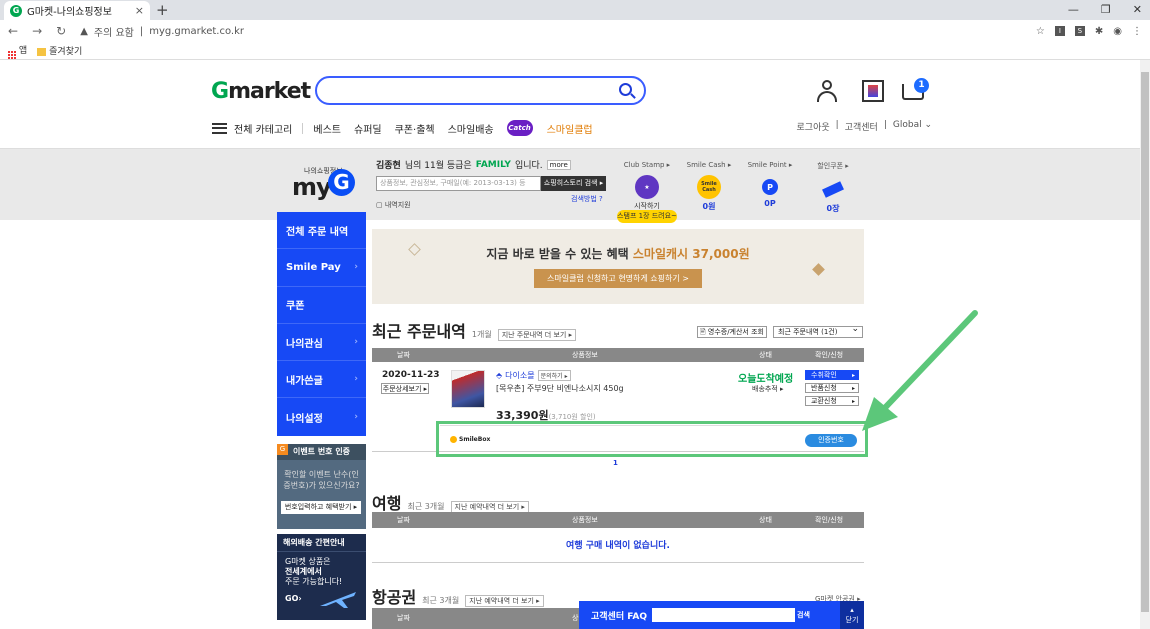  Describe the element at coordinates (920, 370) in the screenshot. I see `annotation-arrow-icon` at that location.